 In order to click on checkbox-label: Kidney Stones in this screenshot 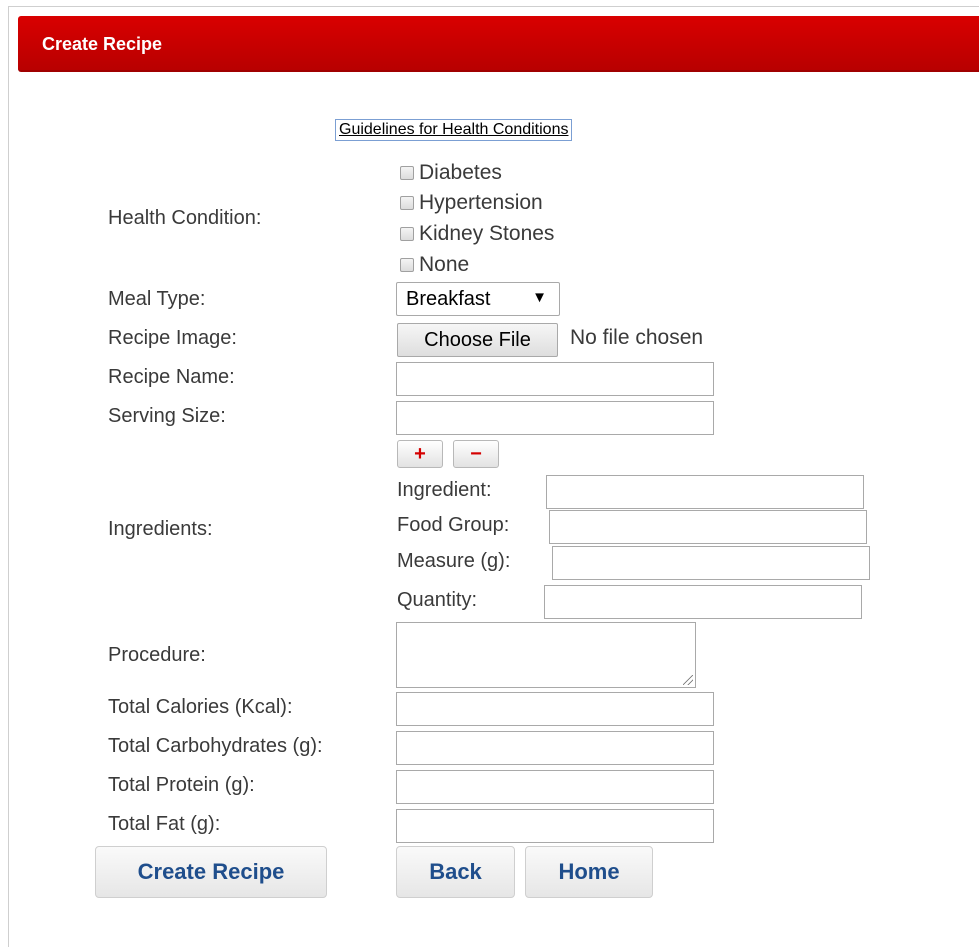, I will do `click(487, 233)`.